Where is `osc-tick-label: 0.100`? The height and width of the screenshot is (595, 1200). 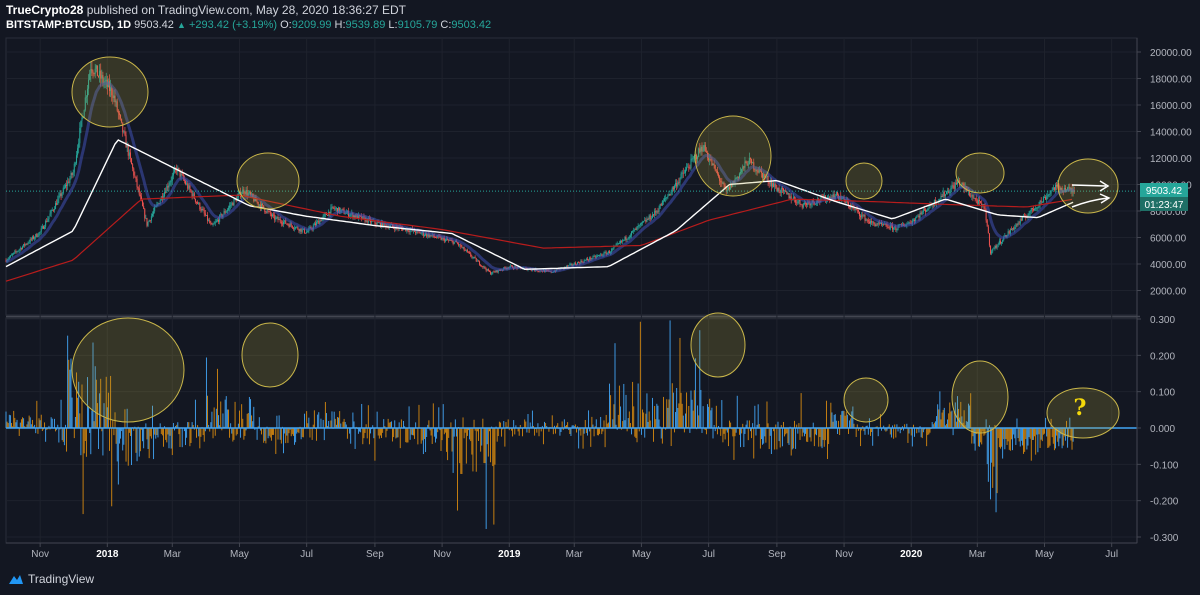
osc-tick-label: 0.100 is located at coordinates (1162, 393).